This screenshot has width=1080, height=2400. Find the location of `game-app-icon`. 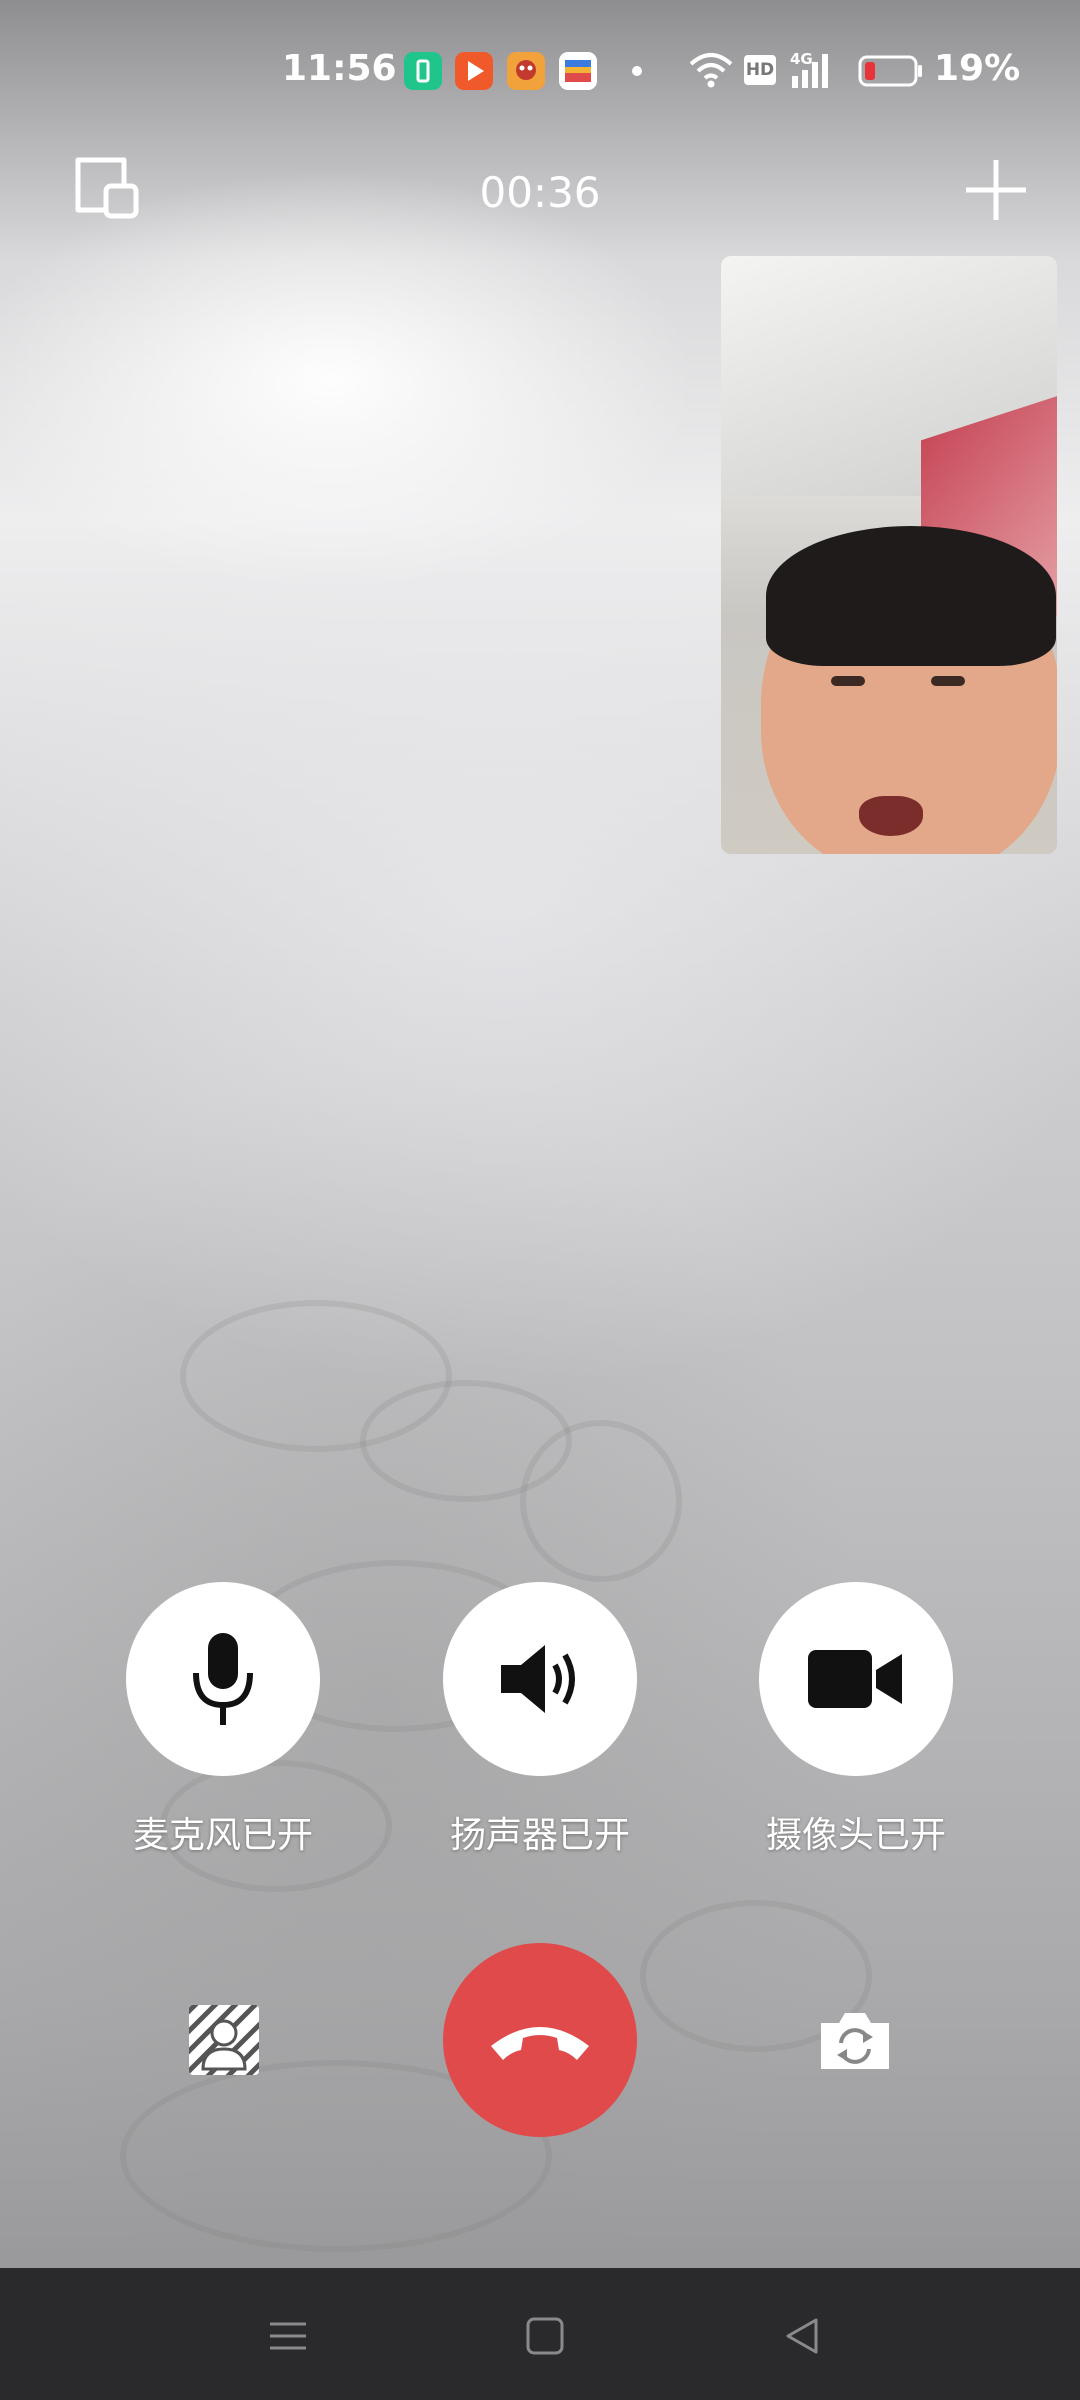

game-app-icon is located at coordinates (526, 71).